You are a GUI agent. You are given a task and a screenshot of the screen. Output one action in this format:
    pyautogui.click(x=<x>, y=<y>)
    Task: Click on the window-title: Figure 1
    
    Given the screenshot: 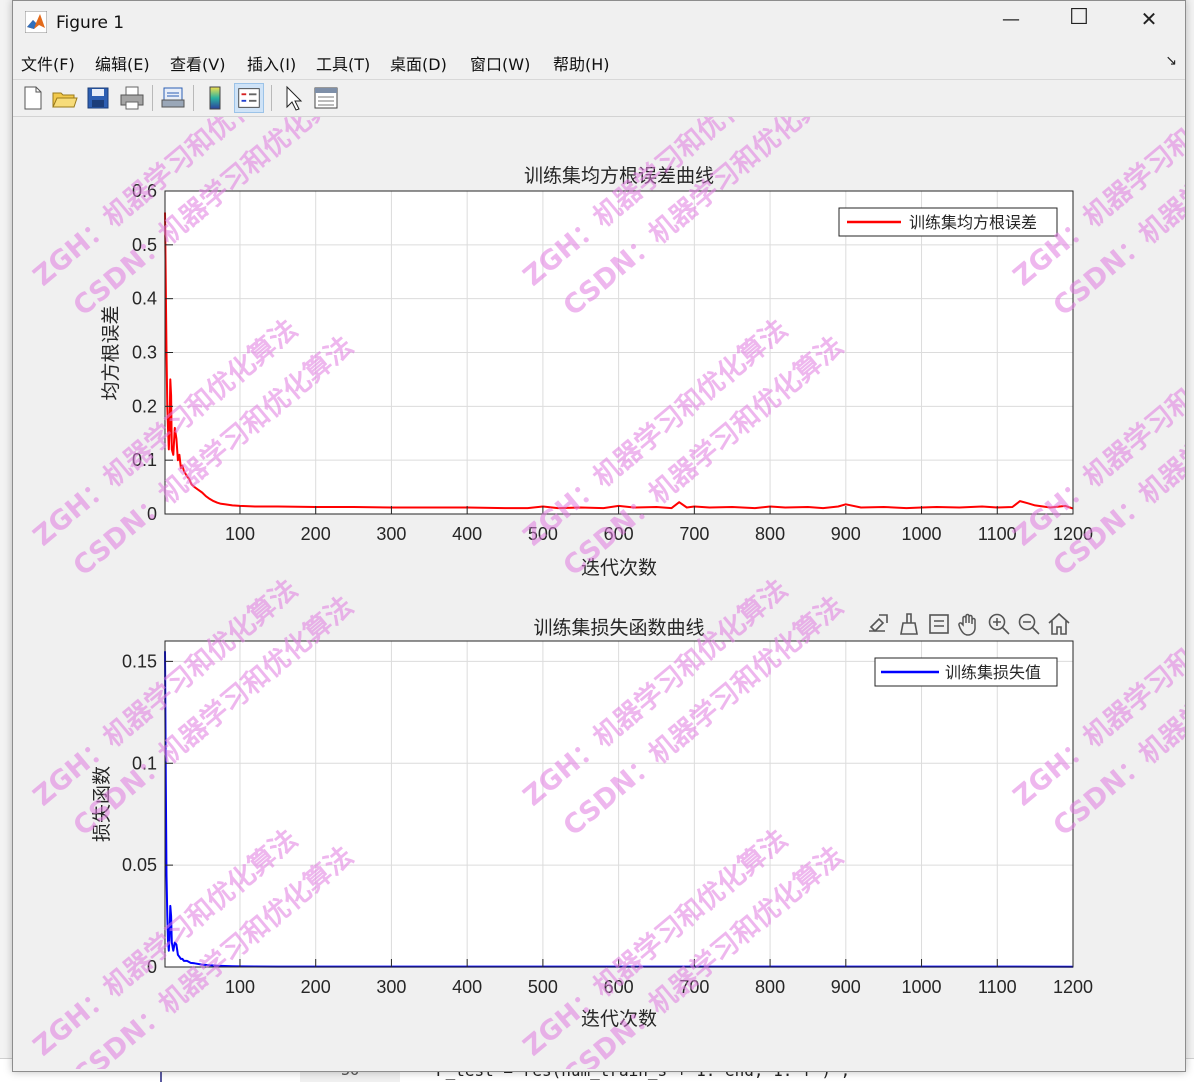 What is the action you would take?
    pyautogui.click(x=90, y=23)
    